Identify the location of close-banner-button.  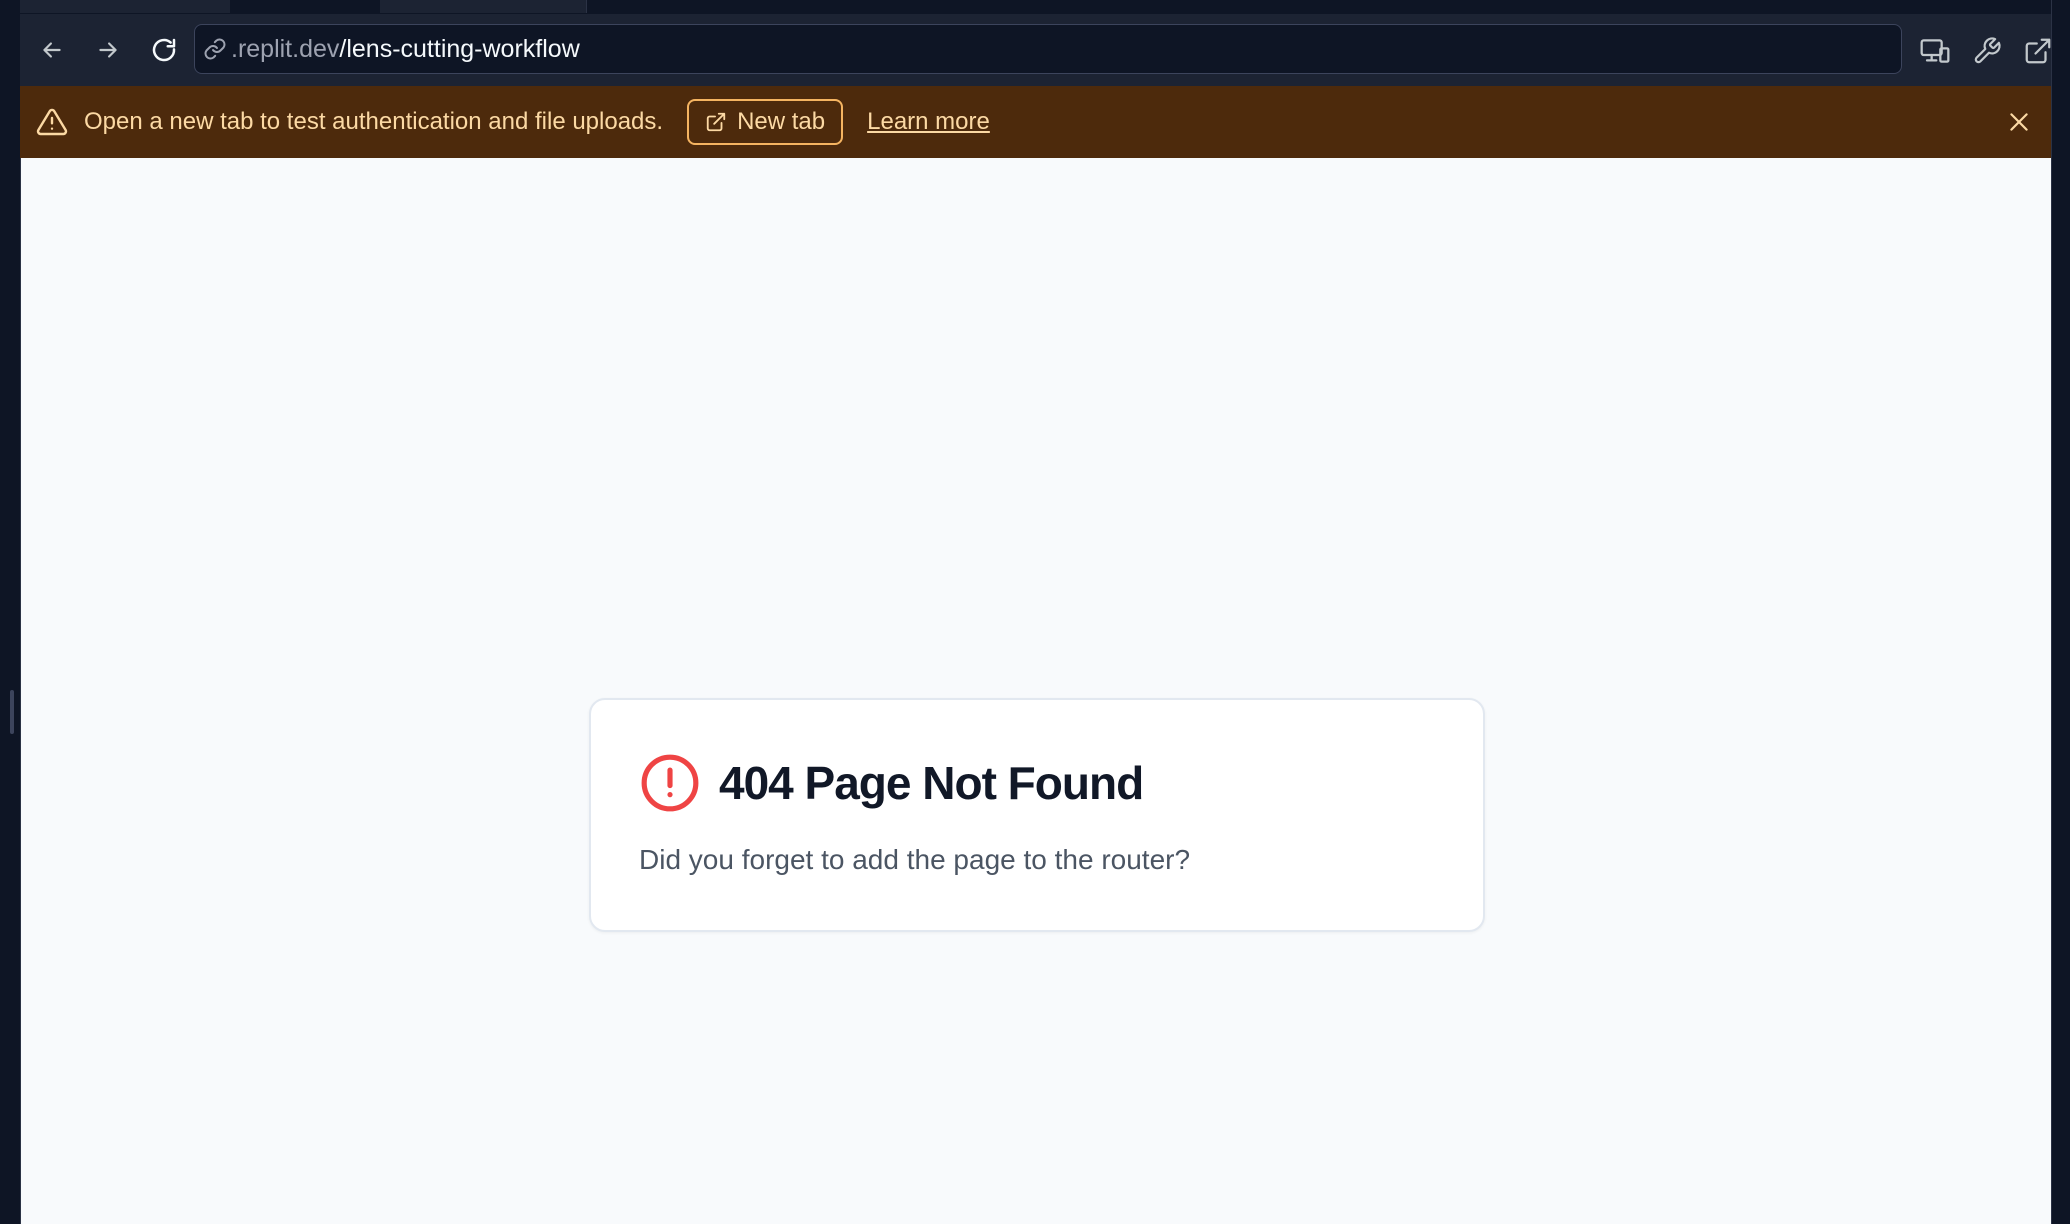
(2019, 122).